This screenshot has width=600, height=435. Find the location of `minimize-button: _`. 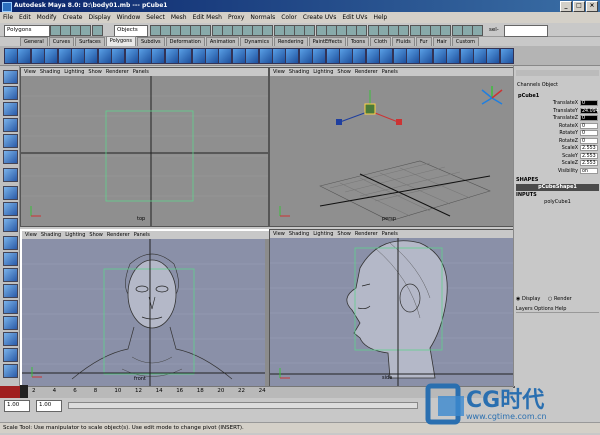

minimize-button: _ is located at coordinates (566, 6).